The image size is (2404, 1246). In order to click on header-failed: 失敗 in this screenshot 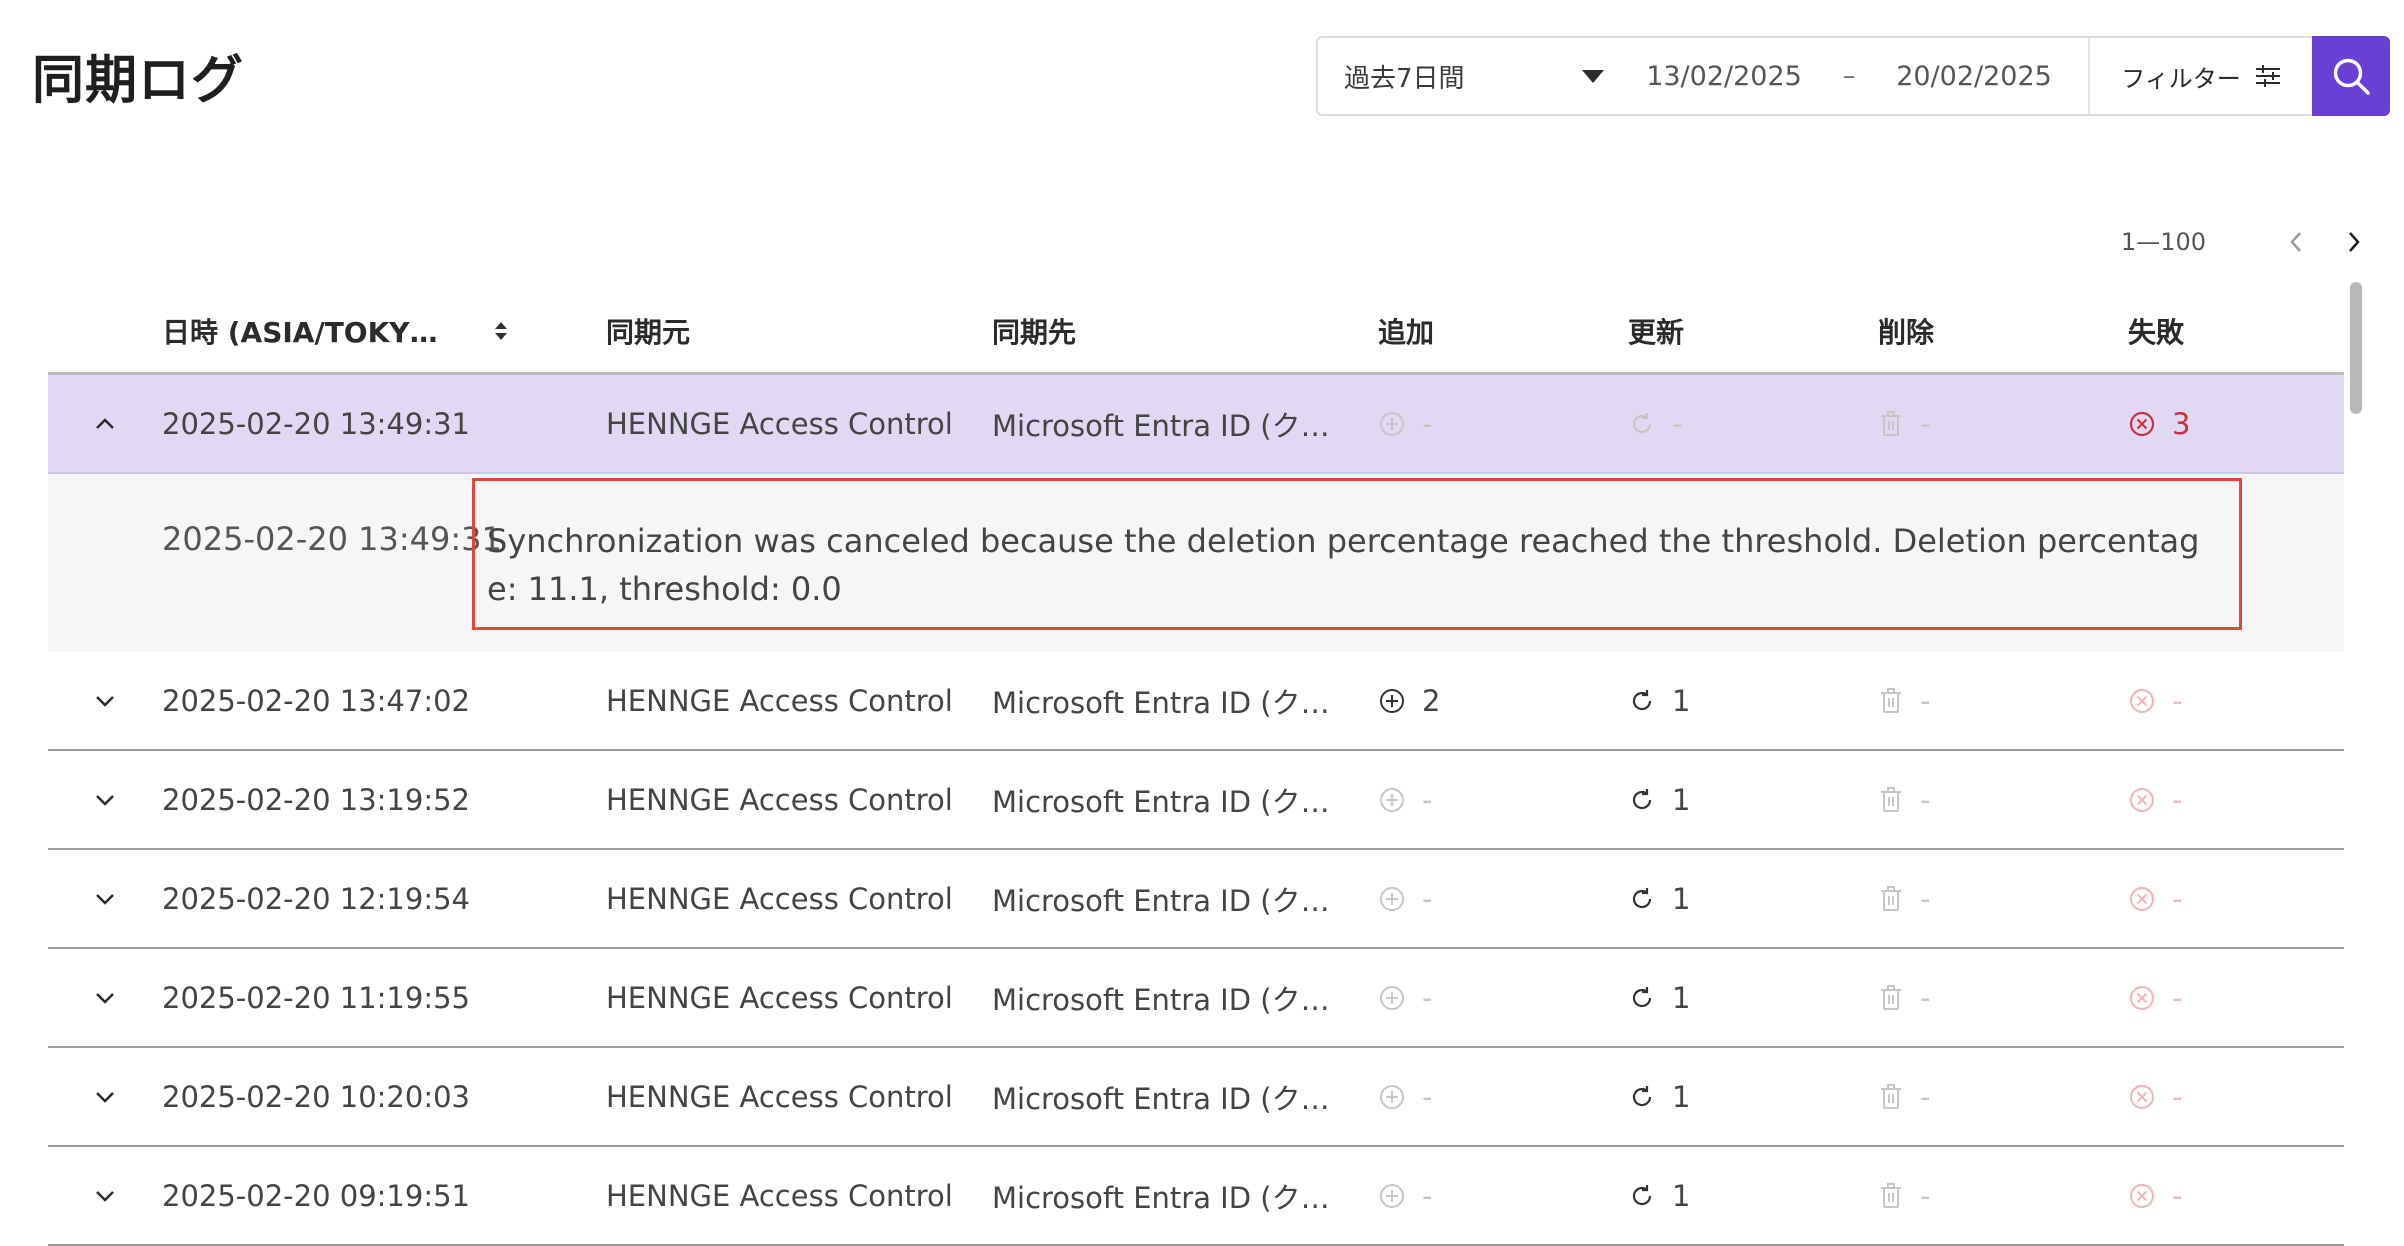, I will do `click(2156, 332)`.